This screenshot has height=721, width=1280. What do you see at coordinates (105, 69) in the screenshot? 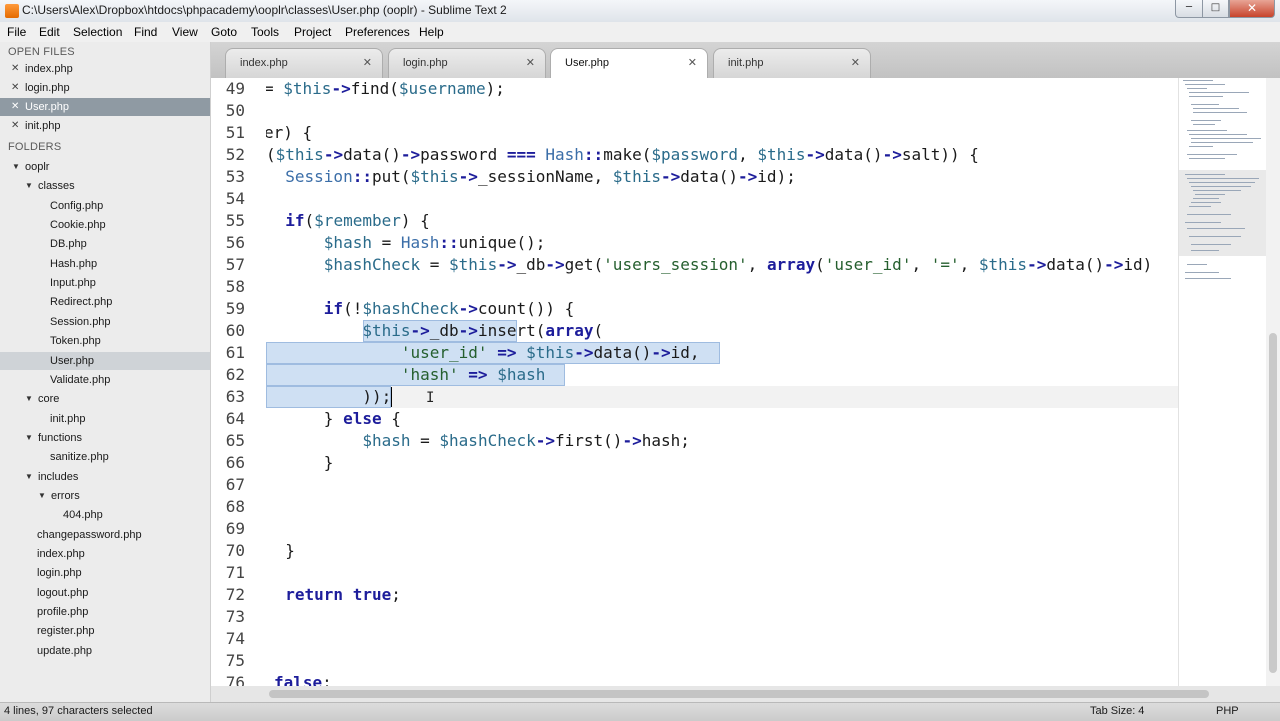
I see `open-file-index: ✕ index.php` at bounding box center [105, 69].